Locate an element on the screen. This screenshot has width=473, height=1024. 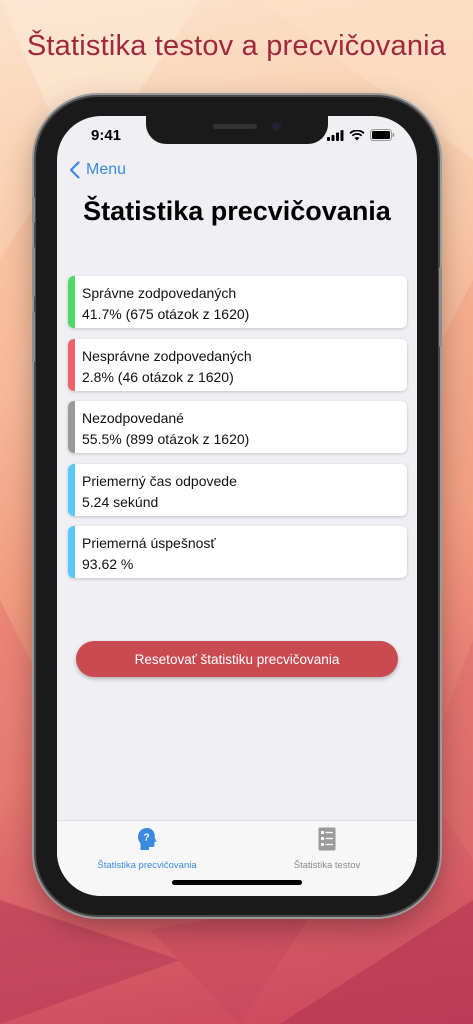
speaker is located at coordinates (235, 126).